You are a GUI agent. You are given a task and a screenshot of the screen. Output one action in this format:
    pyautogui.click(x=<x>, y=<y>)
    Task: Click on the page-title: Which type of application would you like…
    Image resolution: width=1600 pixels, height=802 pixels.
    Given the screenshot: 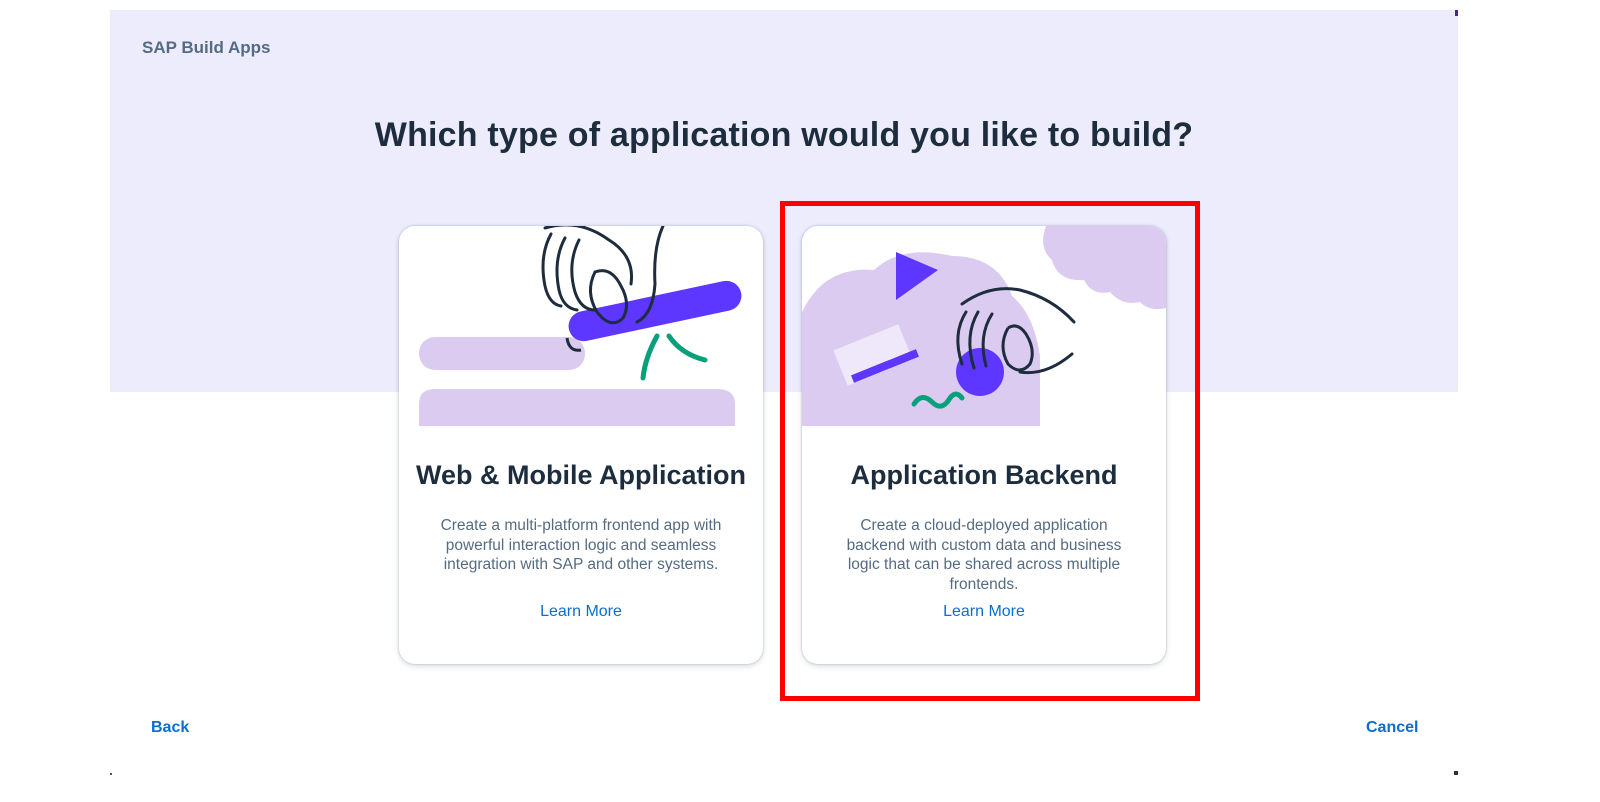 What is the action you would take?
    pyautogui.click(x=784, y=135)
    